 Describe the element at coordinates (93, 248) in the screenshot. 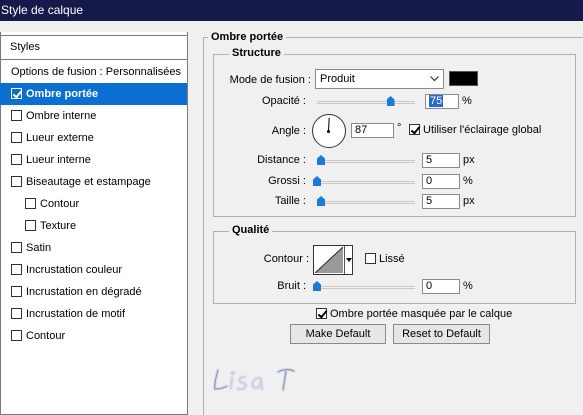

I see `style-item: Satin` at that location.